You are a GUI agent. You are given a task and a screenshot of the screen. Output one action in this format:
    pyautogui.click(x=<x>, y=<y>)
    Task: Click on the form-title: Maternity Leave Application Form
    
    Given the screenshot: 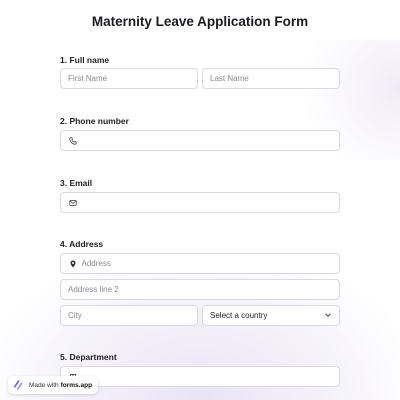 What is the action you would take?
    pyautogui.click(x=200, y=21)
    